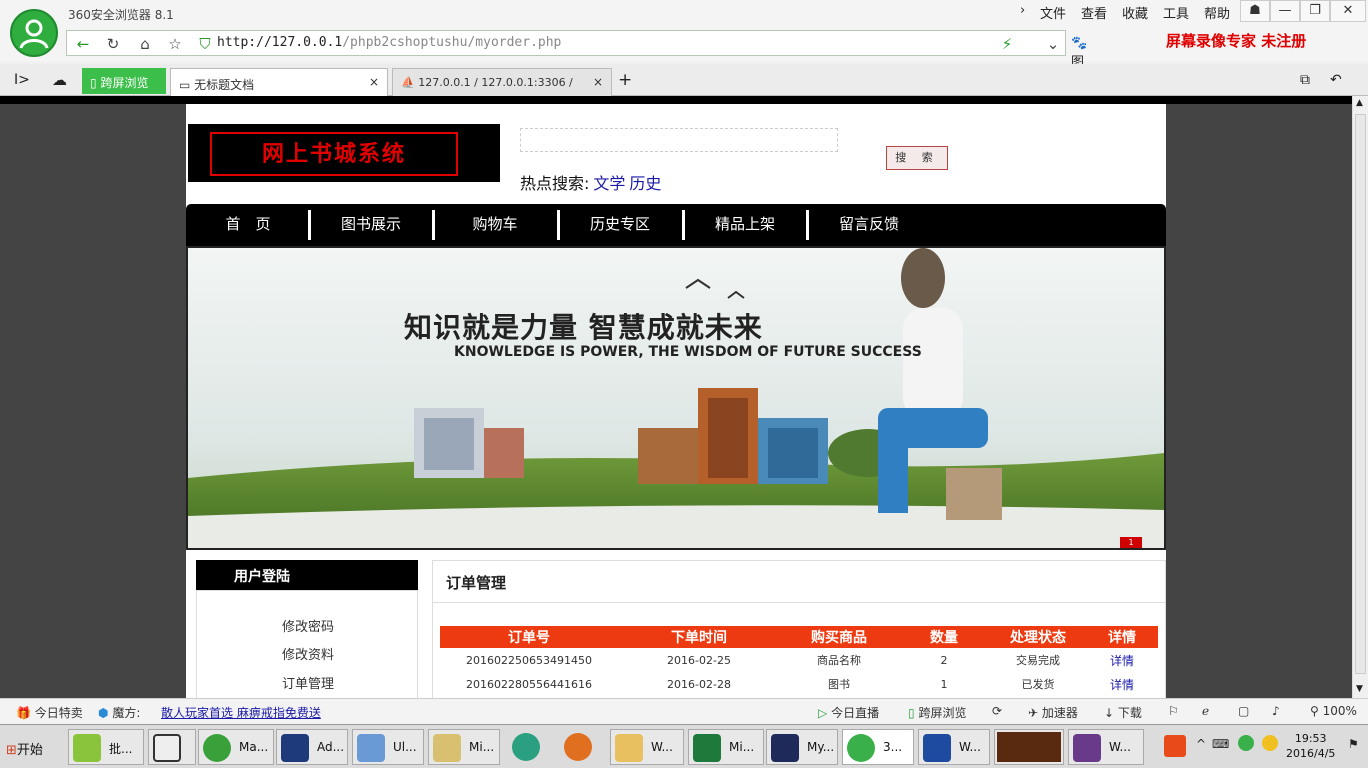 This screenshot has width=1368, height=768. I want to click on skin-icon: ☗, so click(1255, 11).